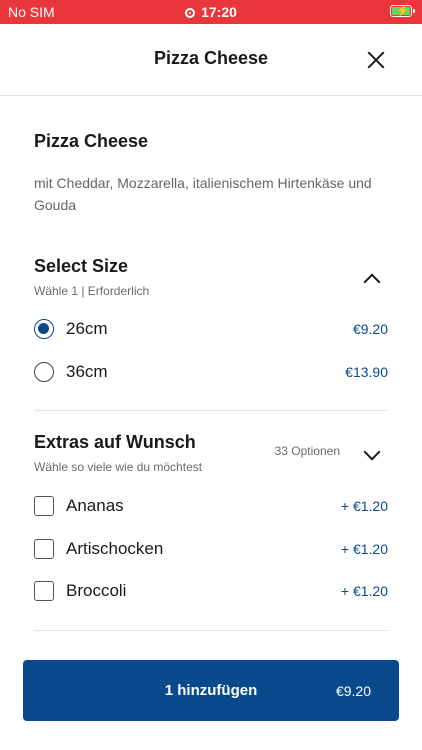 The width and height of the screenshot is (422, 750). Describe the element at coordinates (91, 141) in the screenshot. I see `product-name: Pizza Cheese` at that location.